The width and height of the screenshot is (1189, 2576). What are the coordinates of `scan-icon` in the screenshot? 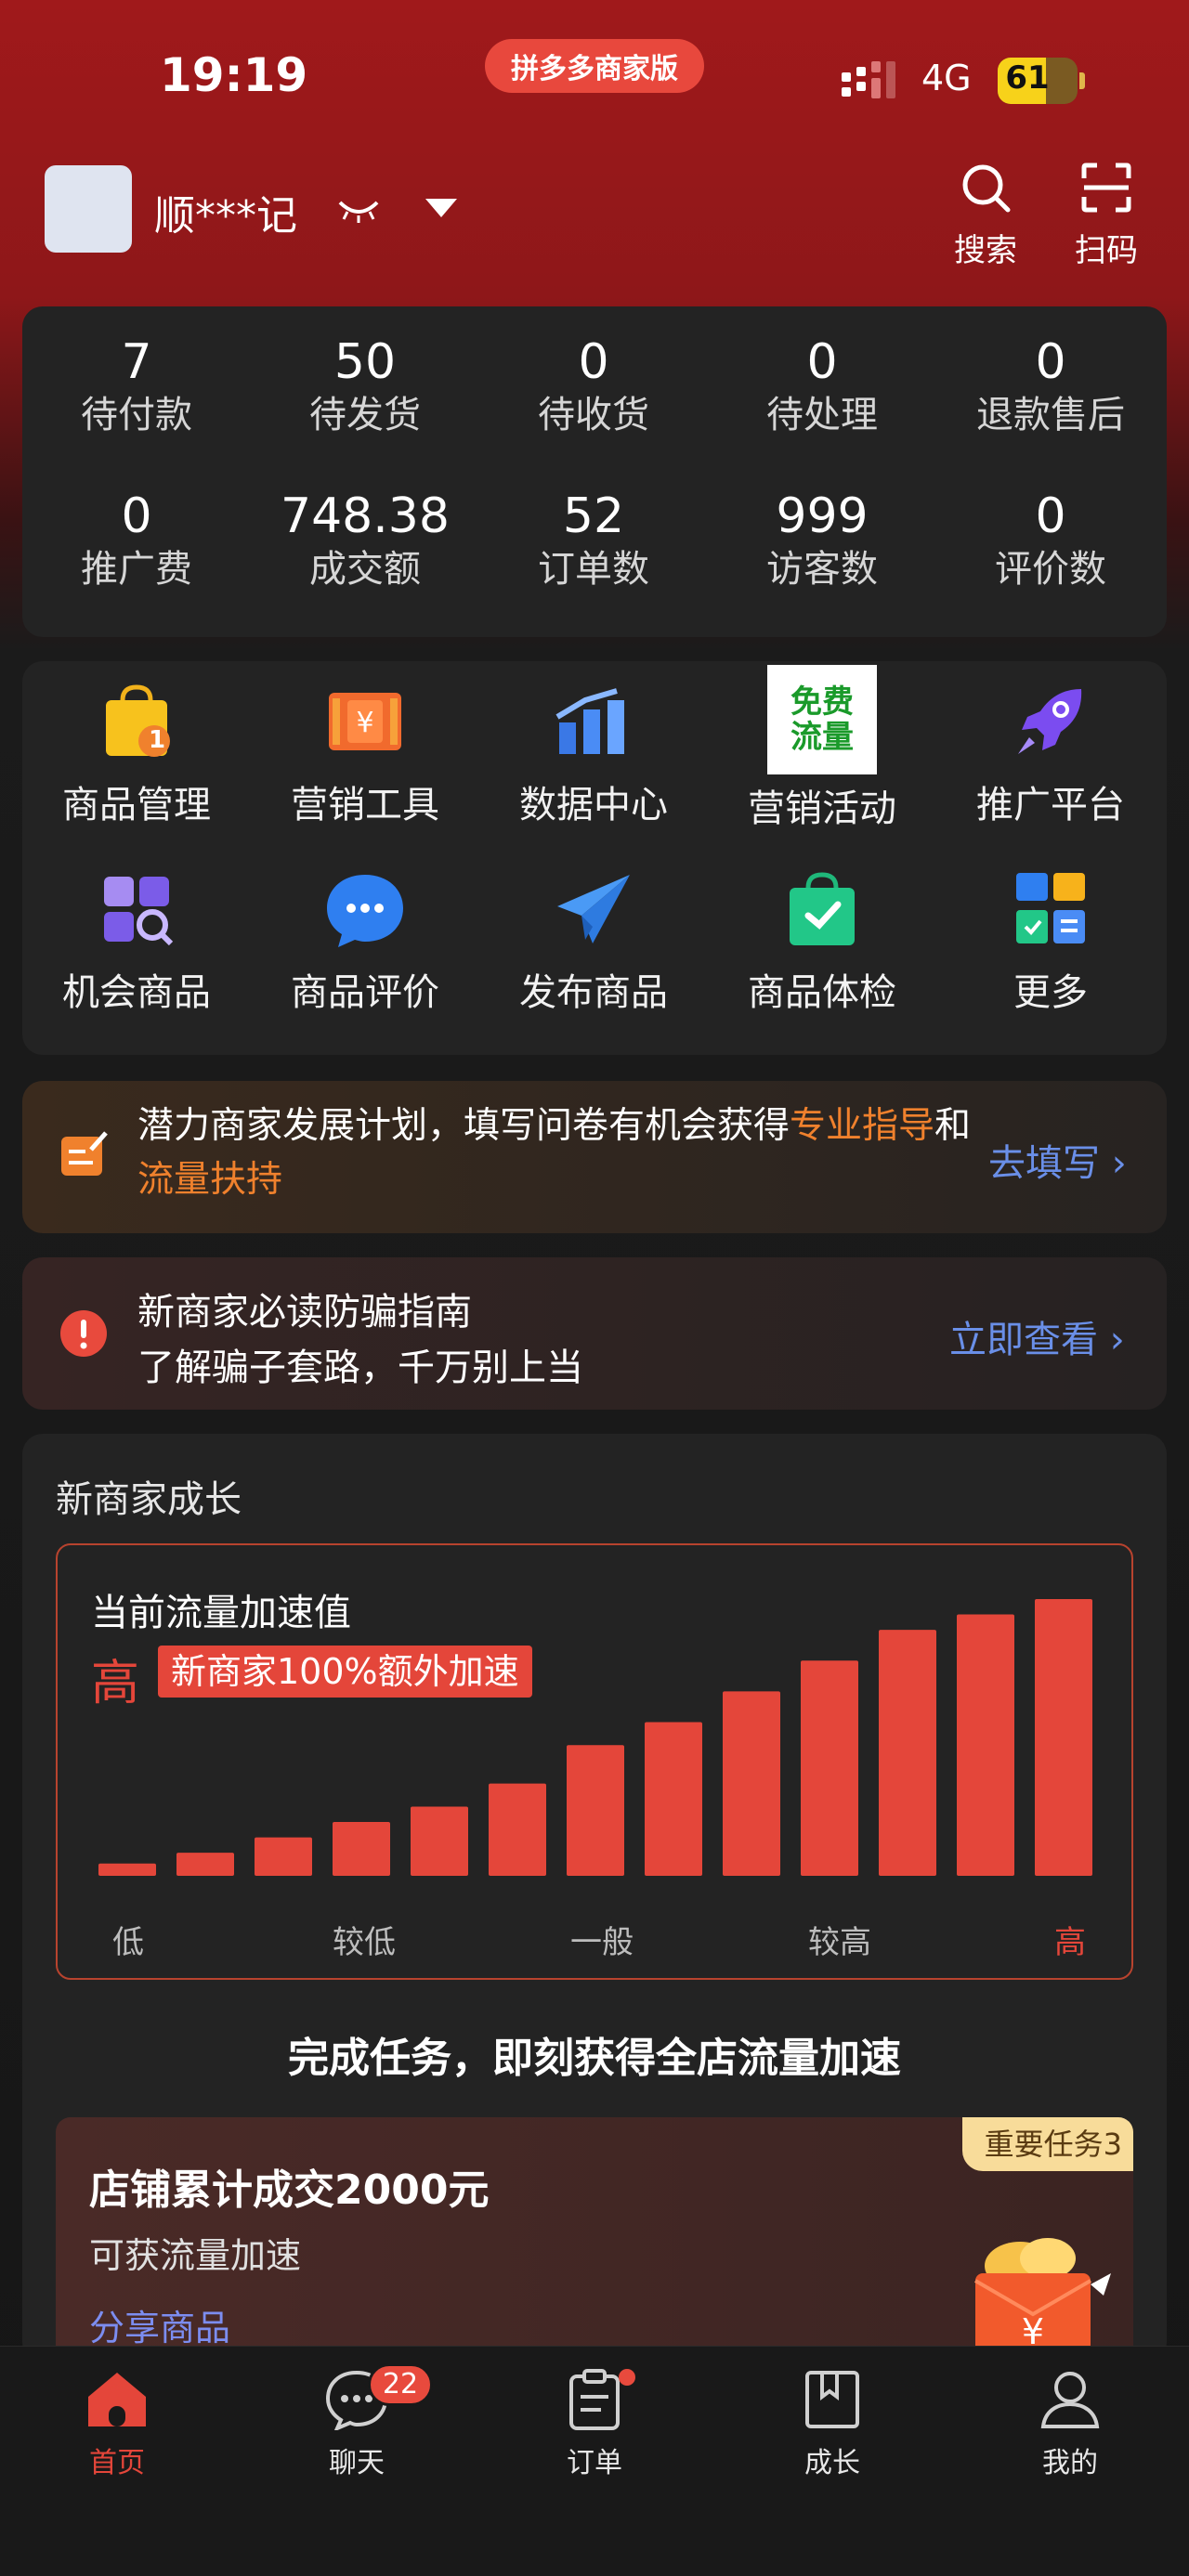 It's located at (1106, 188).